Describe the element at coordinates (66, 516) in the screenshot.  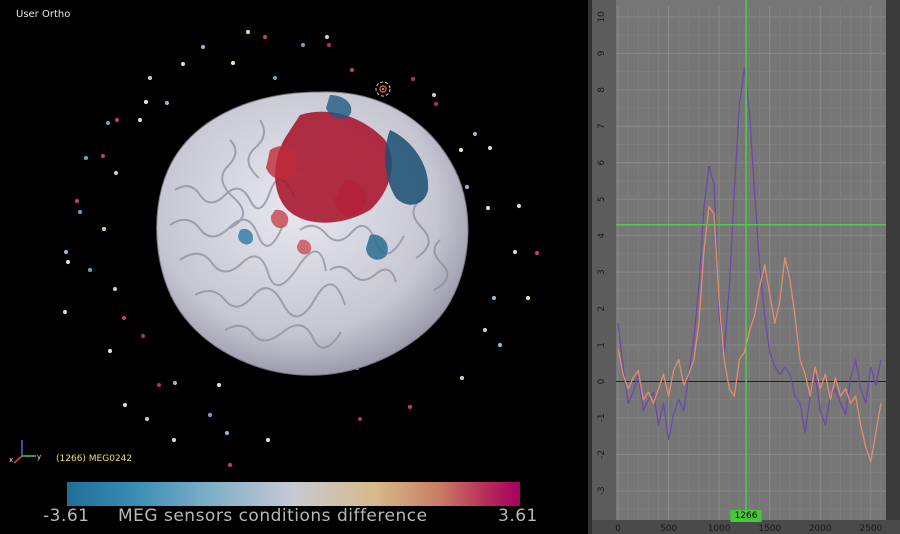
I see `colorbar-min-label: -3.61` at that location.